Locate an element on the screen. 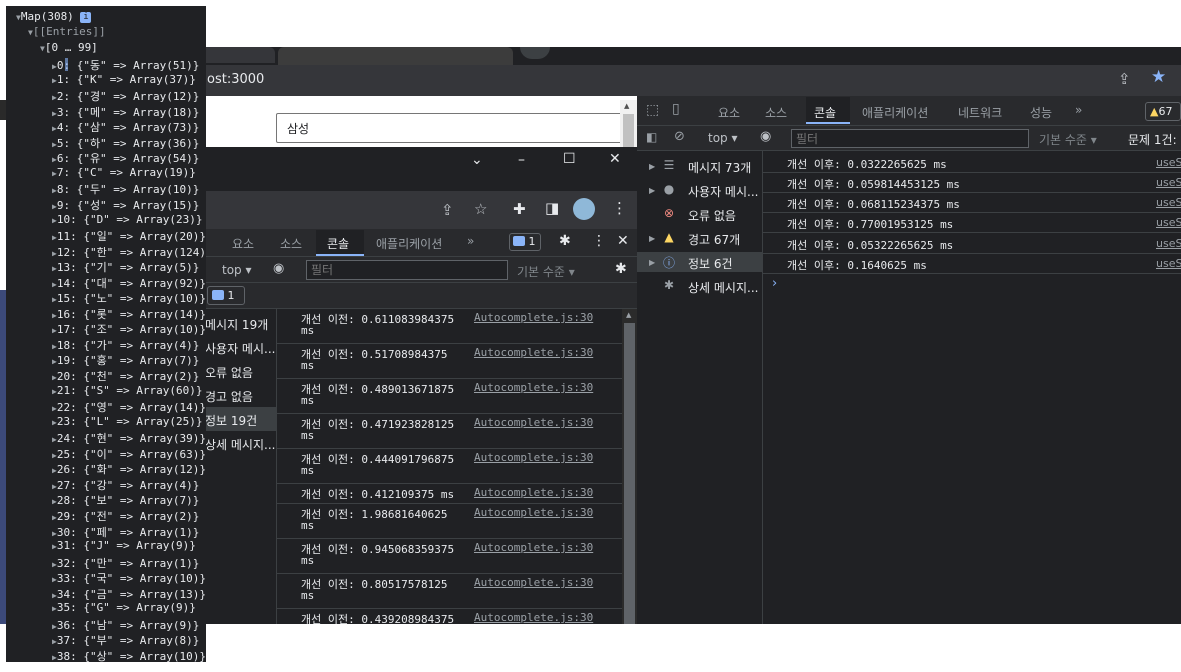  inspect-icon: ⬚ is located at coordinates (652, 110).